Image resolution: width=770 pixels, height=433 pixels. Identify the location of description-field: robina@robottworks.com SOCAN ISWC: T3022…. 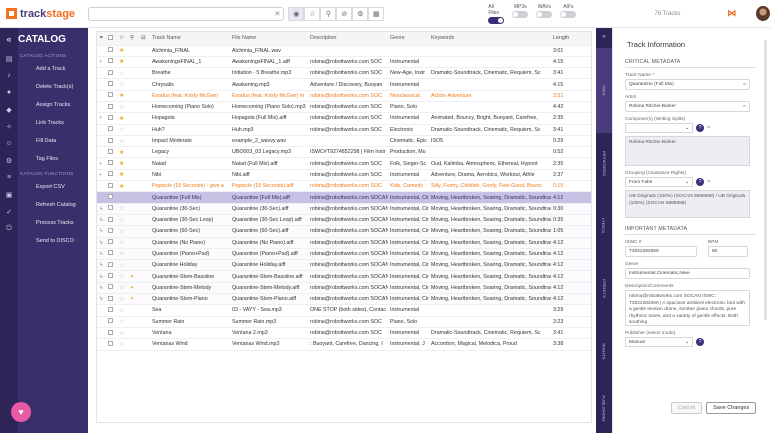
(687, 308).